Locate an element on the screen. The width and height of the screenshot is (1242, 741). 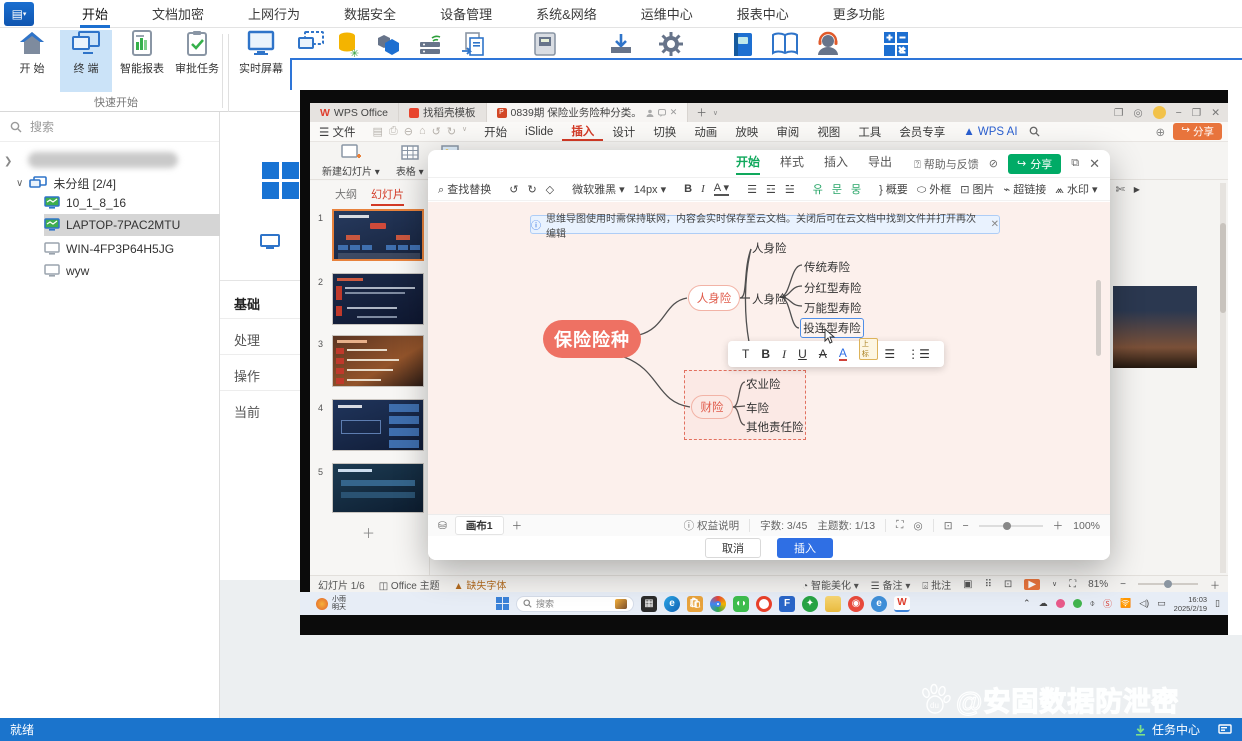
weather-widget: 小雨 明天 is located at coordinates (331, 604).